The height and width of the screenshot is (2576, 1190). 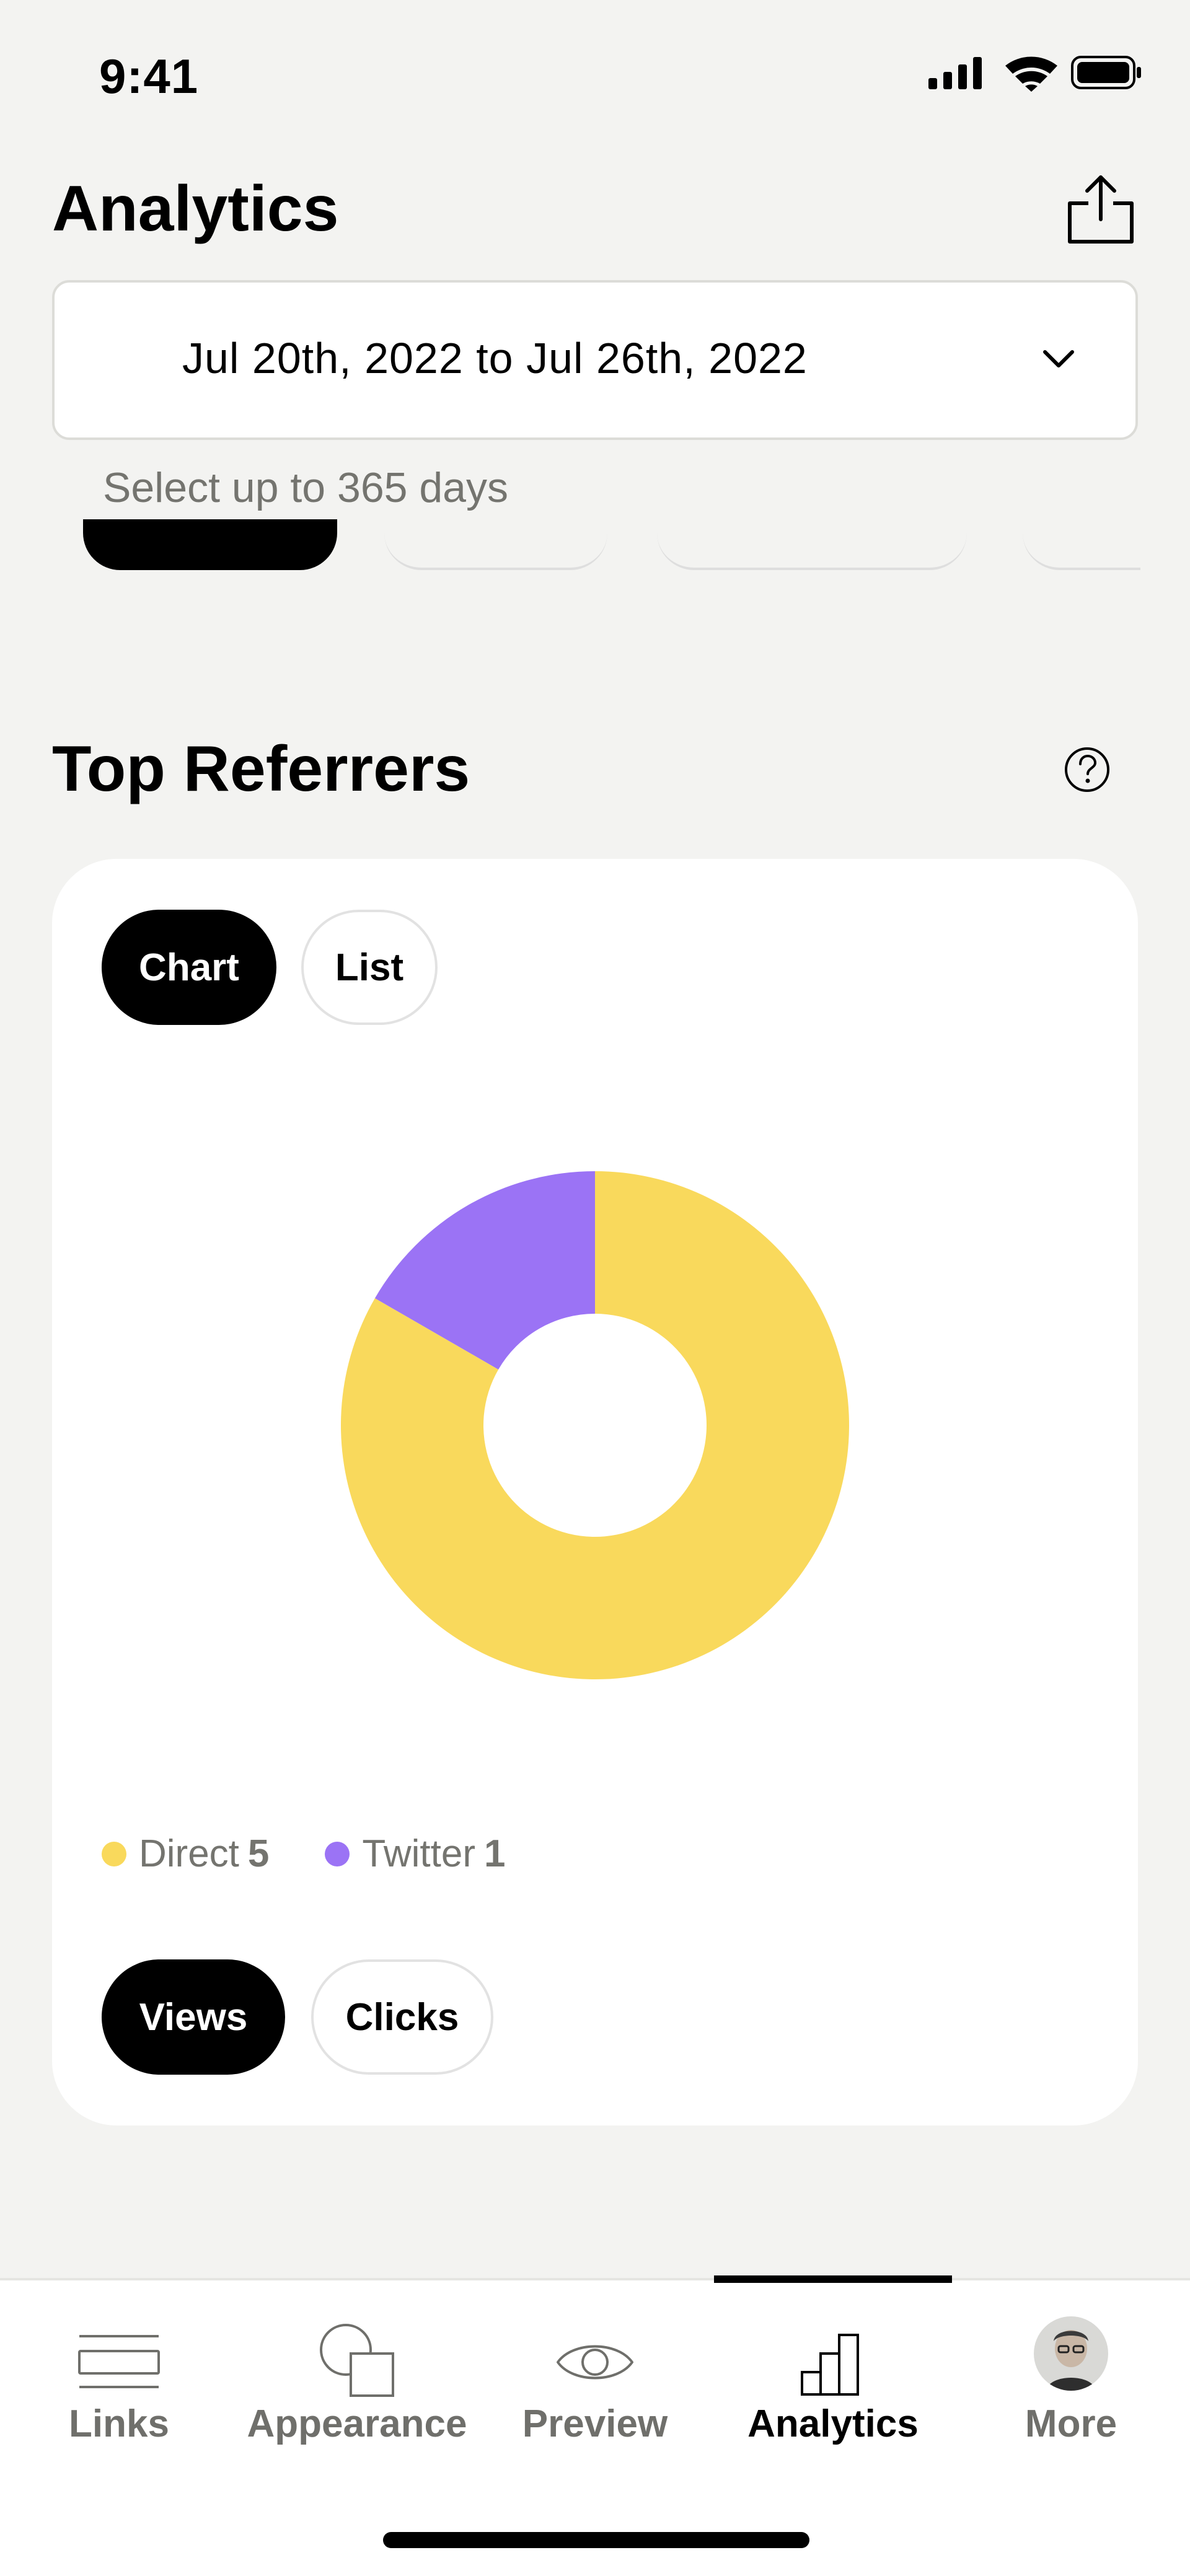 What do you see at coordinates (595, 1425) in the screenshot?
I see `referrers-donut-chart` at bounding box center [595, 1425].